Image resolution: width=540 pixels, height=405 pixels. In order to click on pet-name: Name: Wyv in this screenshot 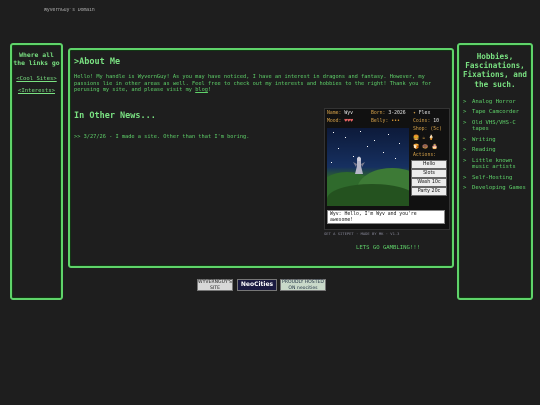, I will do `click(340, 113)`.